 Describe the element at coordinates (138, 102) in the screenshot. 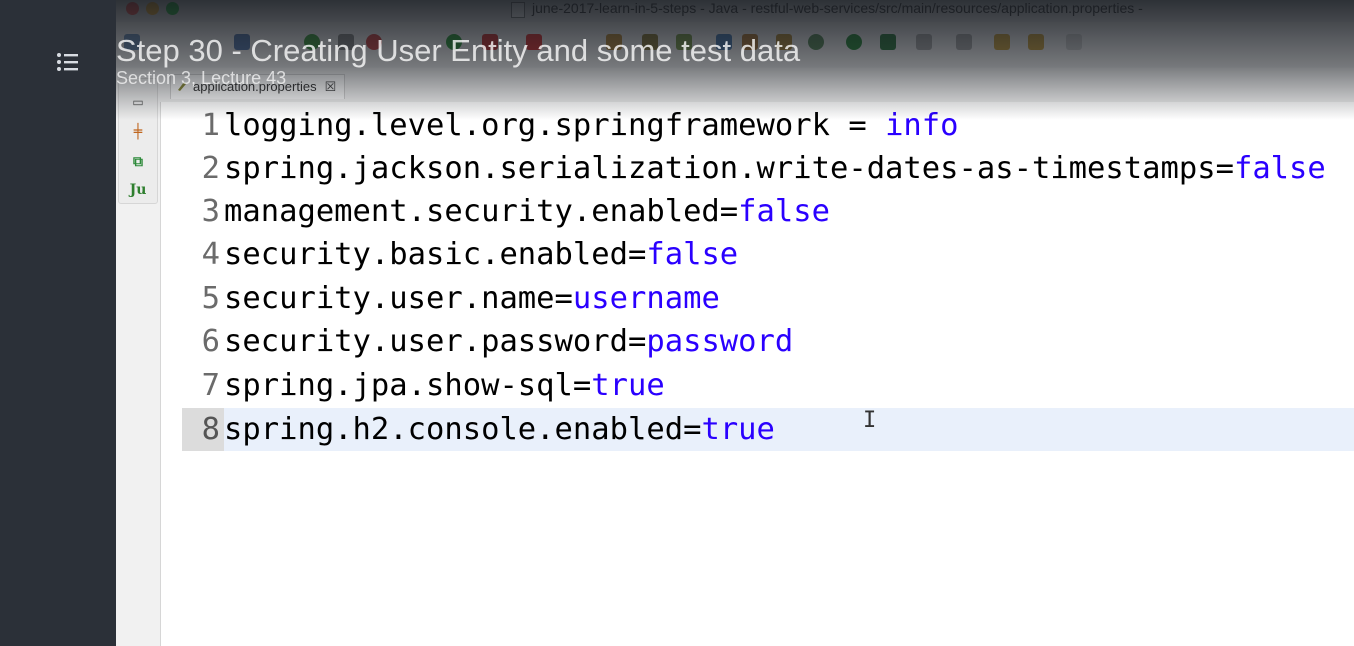

I see `restore-view-icon: ▭` at that location.